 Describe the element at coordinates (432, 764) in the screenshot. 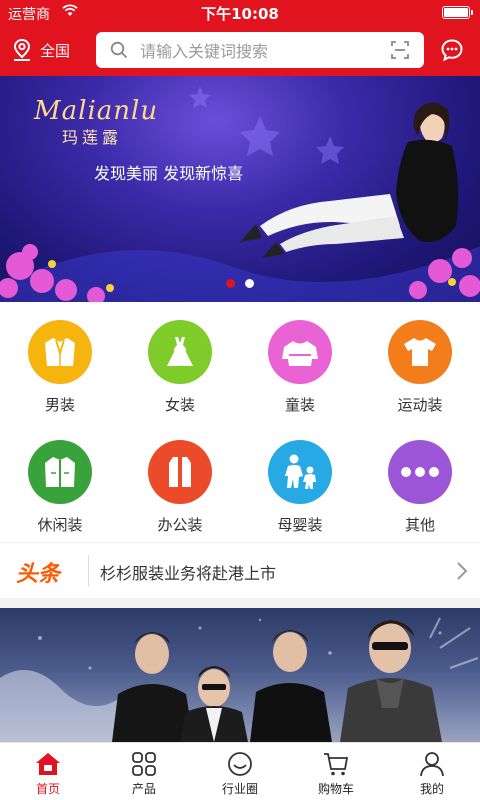

I see `user-icon` at that location.